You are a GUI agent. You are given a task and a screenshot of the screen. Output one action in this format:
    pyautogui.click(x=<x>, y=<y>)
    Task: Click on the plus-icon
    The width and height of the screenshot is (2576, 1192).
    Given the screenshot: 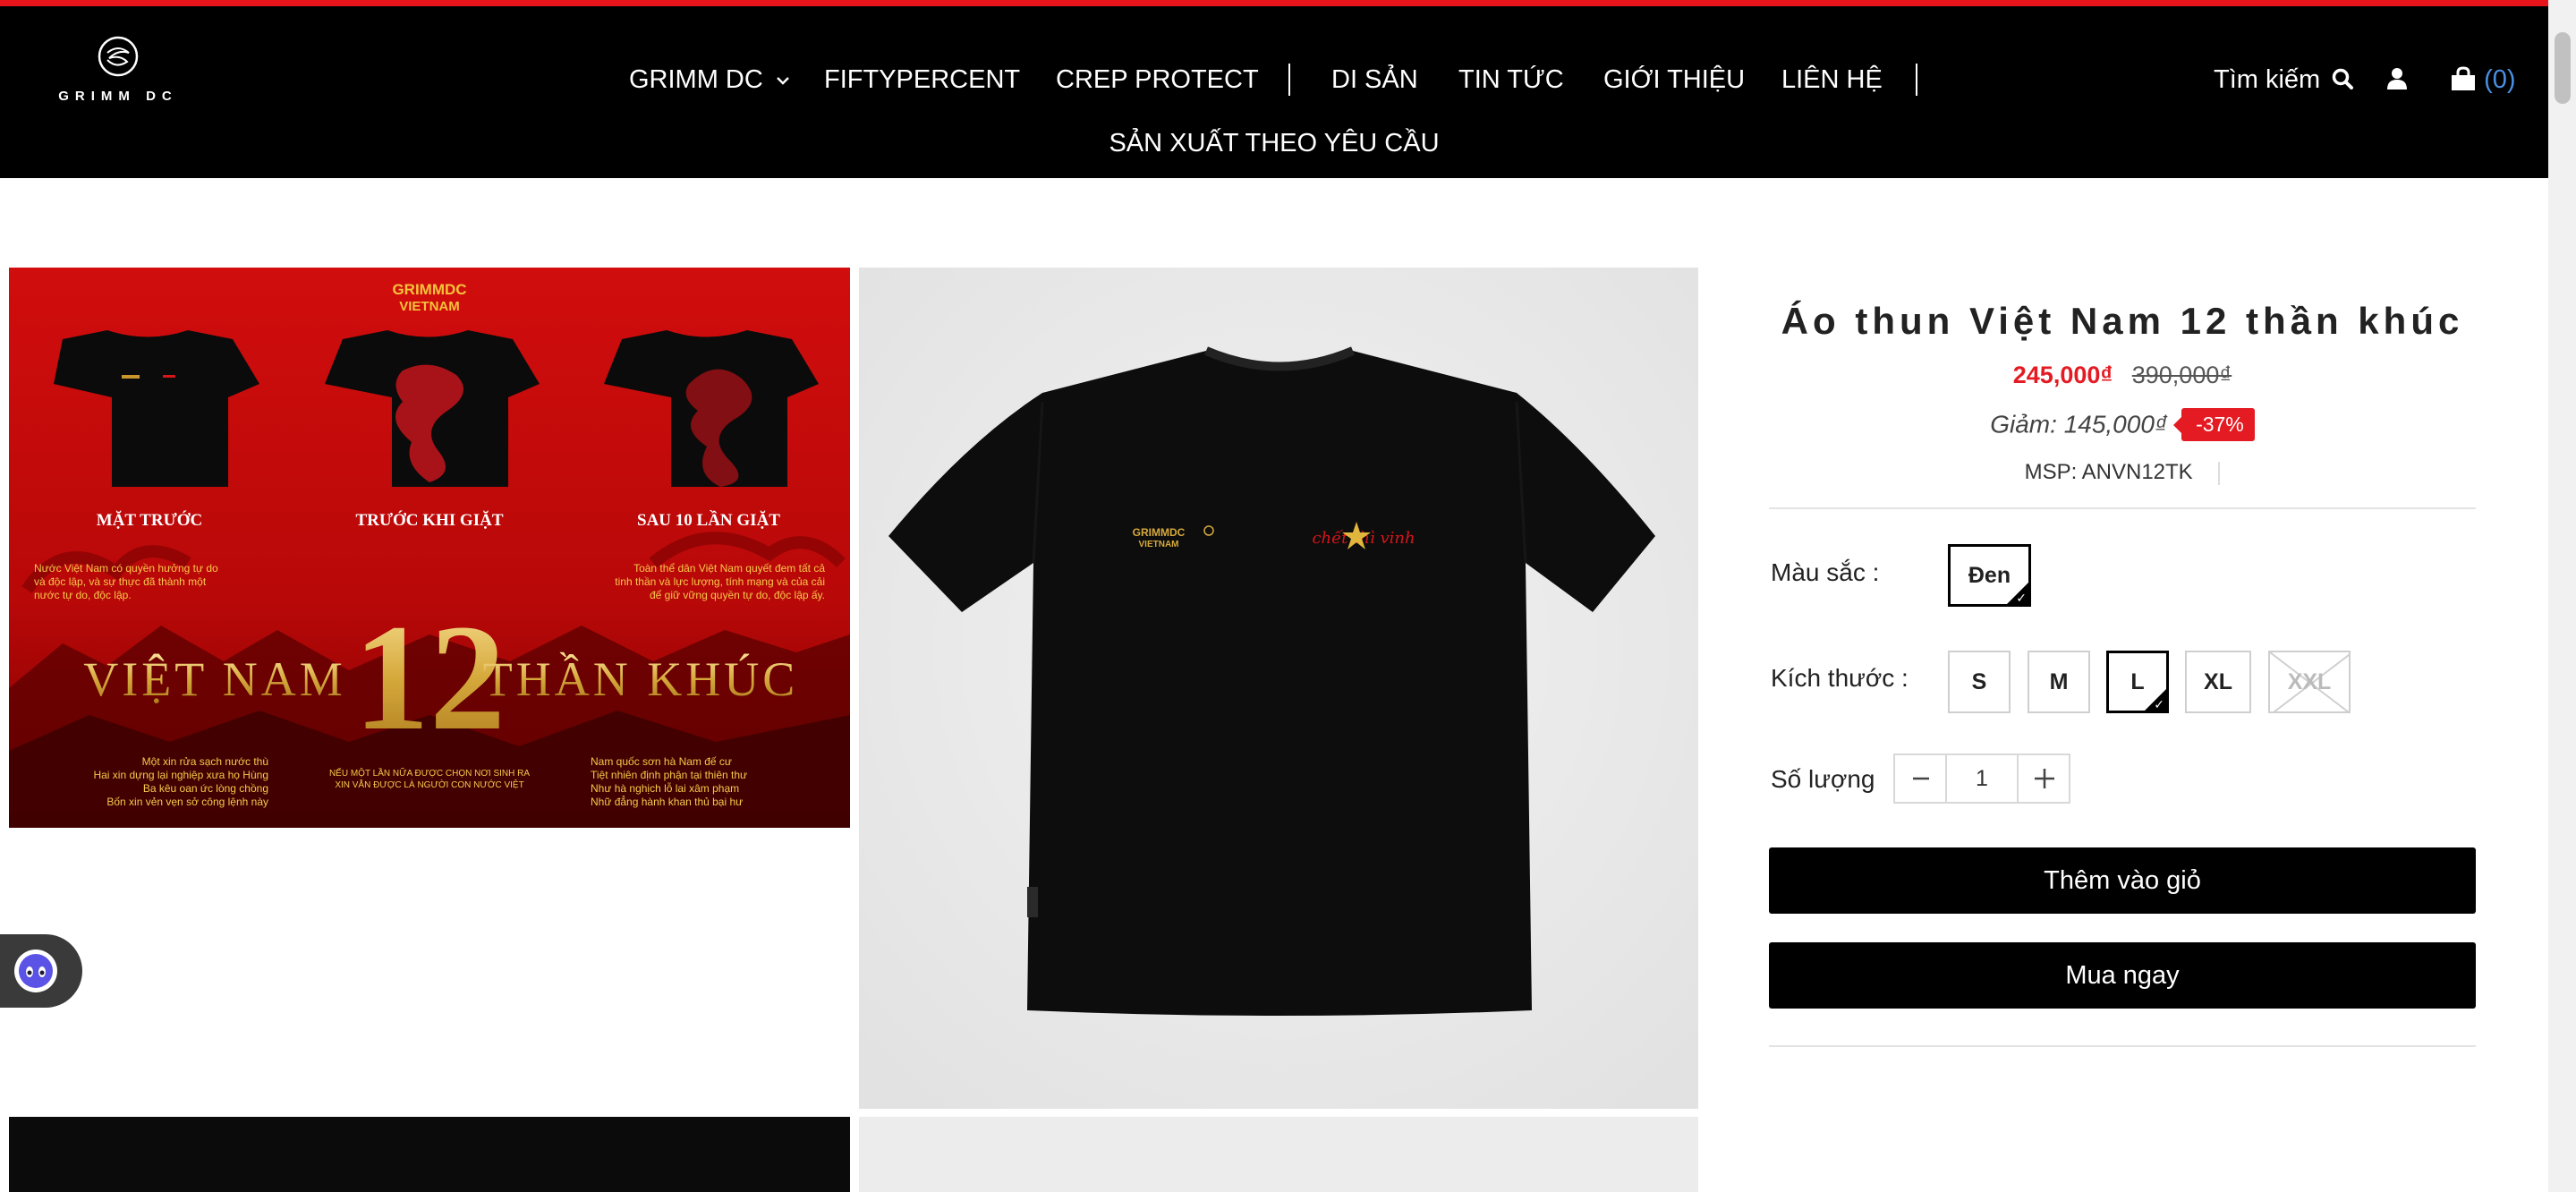 What is the action you would take?
    pyautogui.click(x=2045, y=778)
    